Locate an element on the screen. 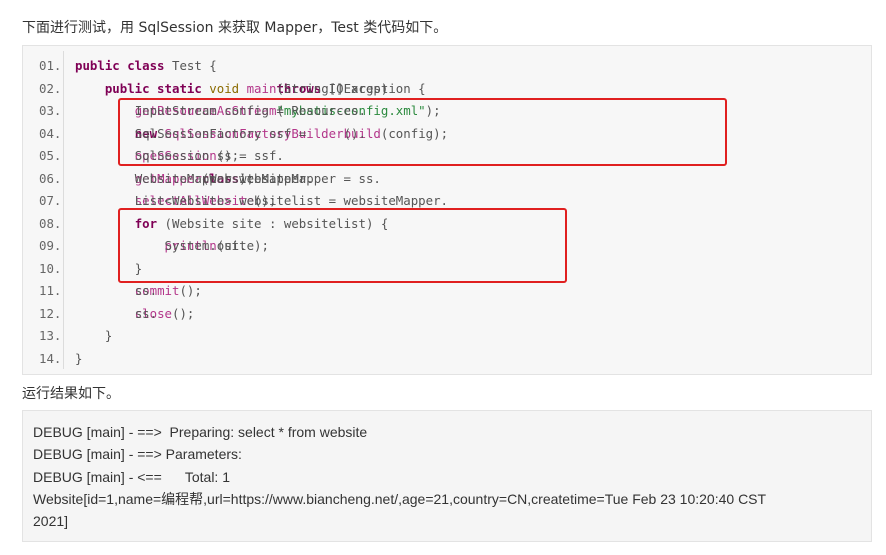  code-line: 14.} is located at coordinates (443, 359).